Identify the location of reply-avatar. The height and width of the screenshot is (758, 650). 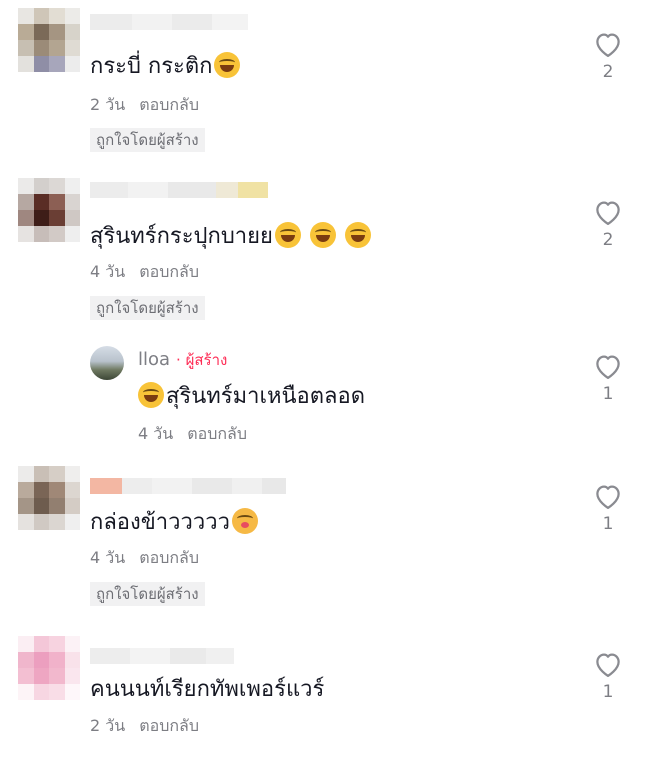
(107, 363).